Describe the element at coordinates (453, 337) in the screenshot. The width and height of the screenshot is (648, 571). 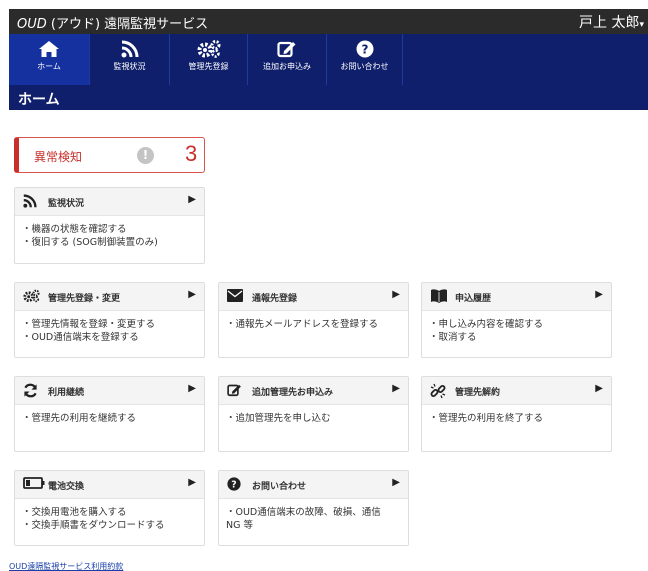
I see `card-line: ・取消する` at that location.